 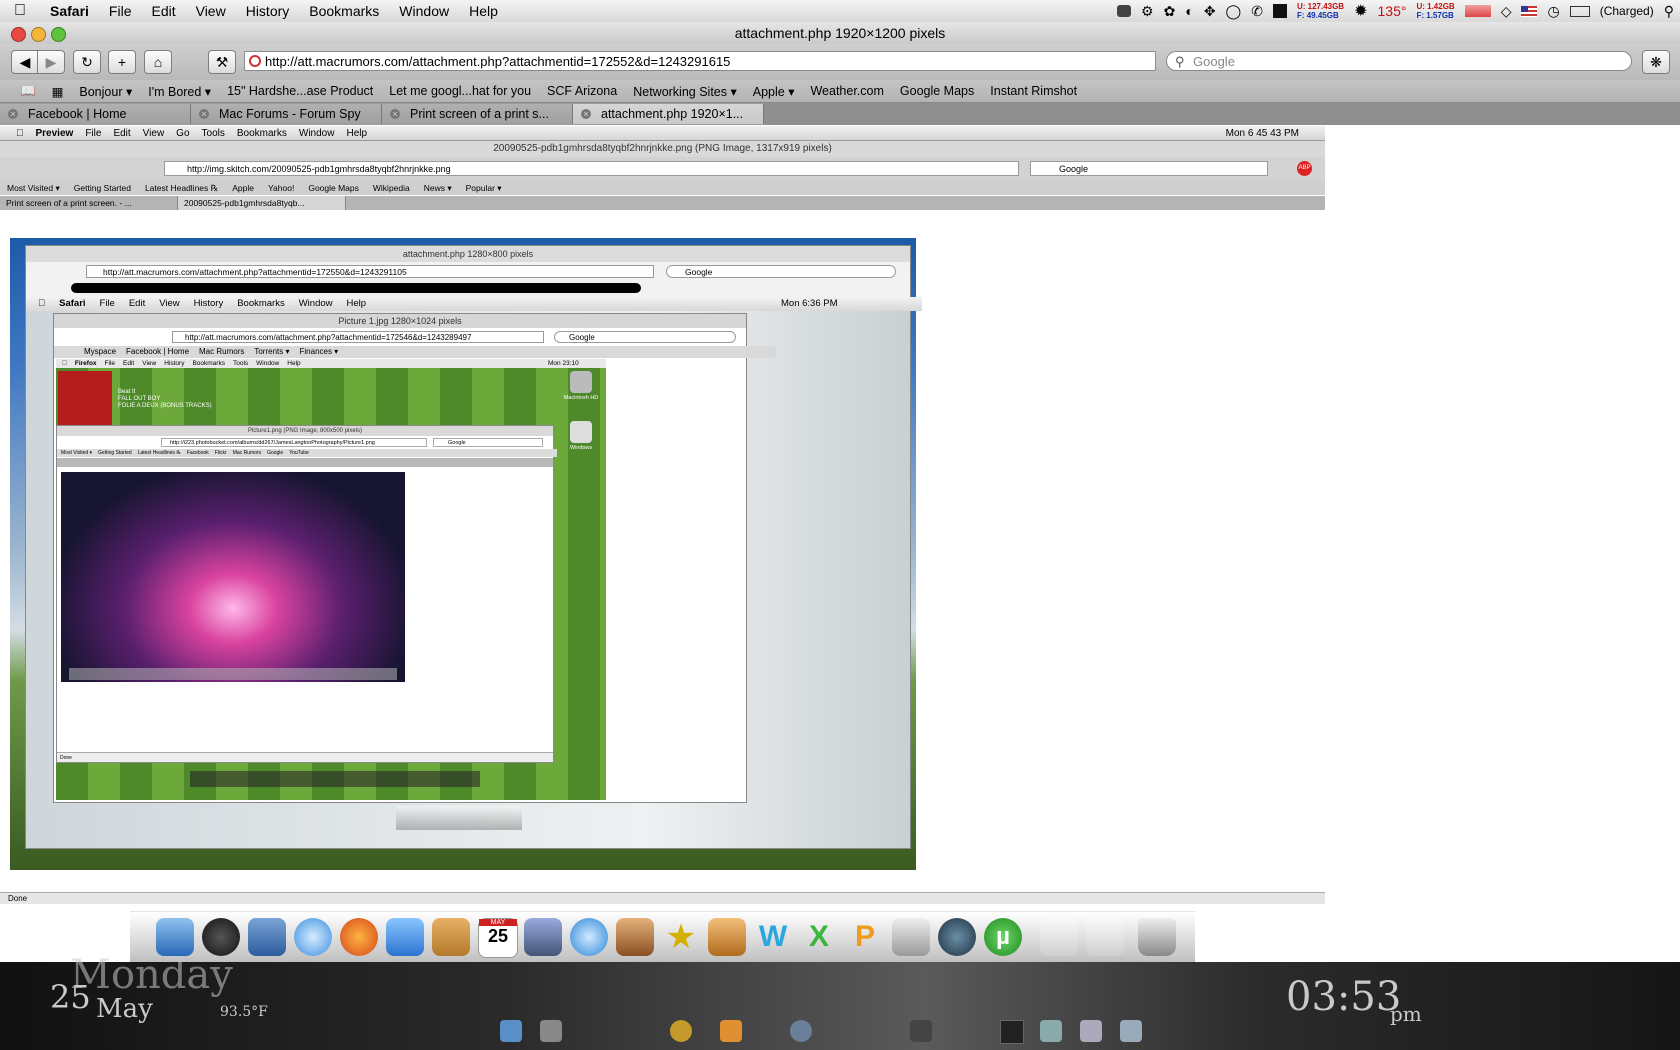 What do you see at coordinates (51, 62) in the screenshot?
I see `forward-button: ▶` at bounding box center [51, 62].